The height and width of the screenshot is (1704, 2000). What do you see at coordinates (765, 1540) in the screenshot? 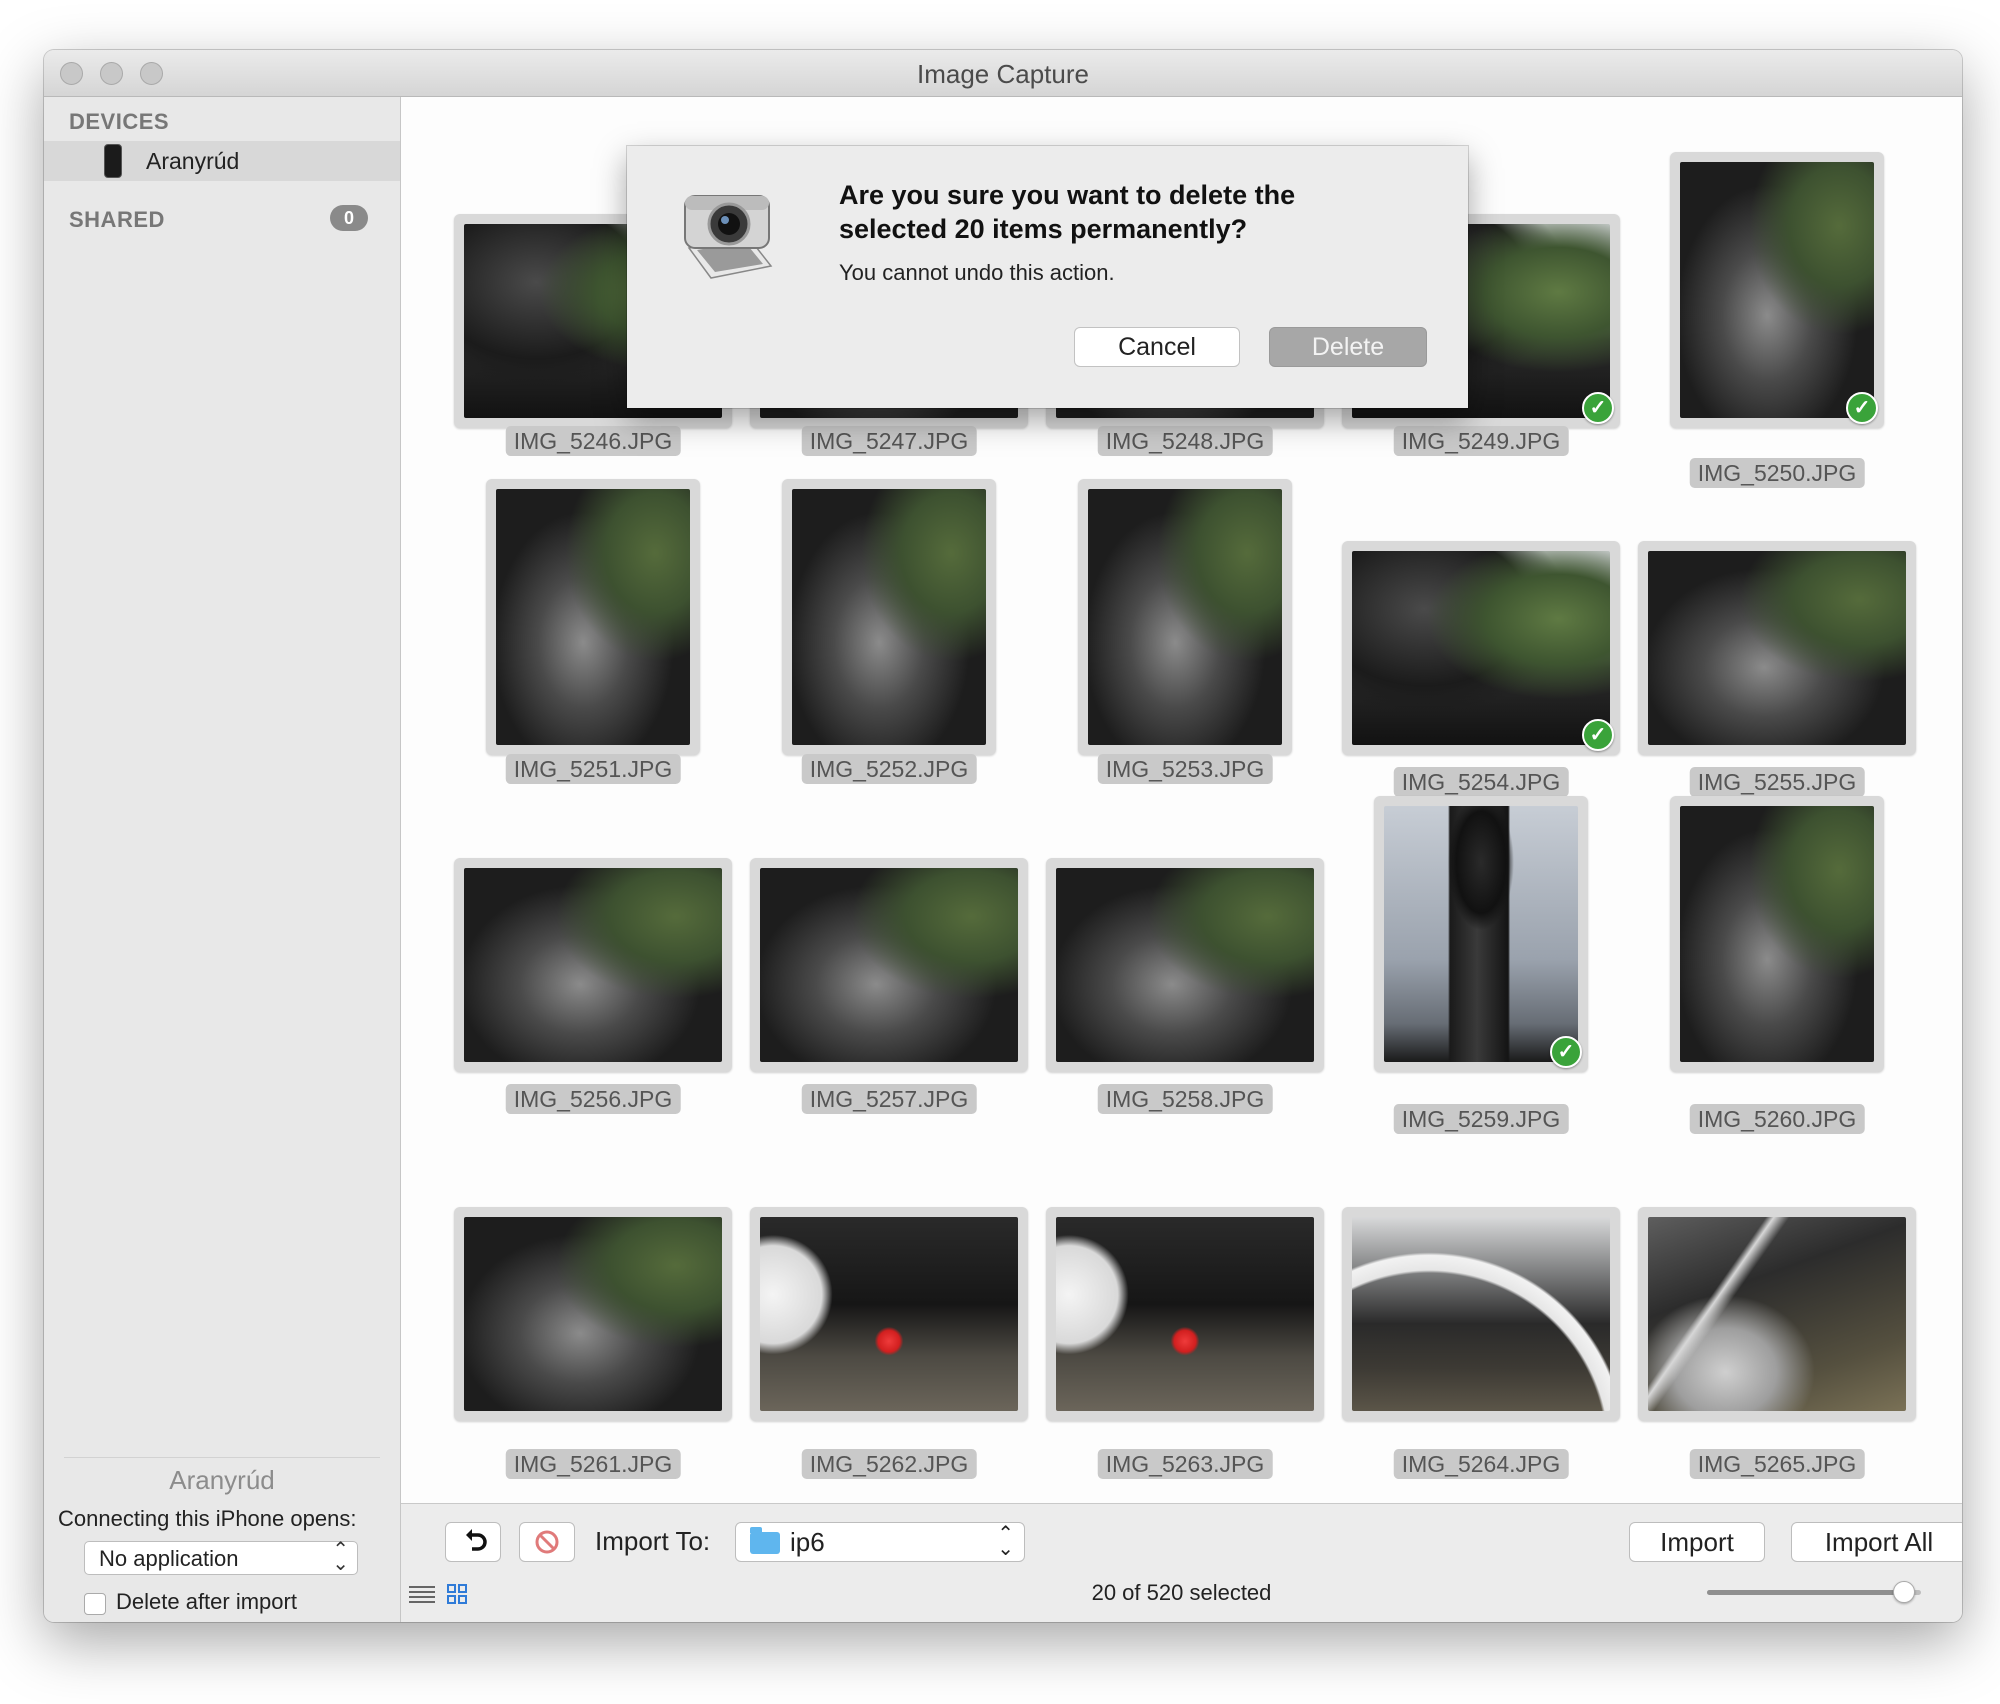
I see `folder-icon` at bounding box center [765, 1540].